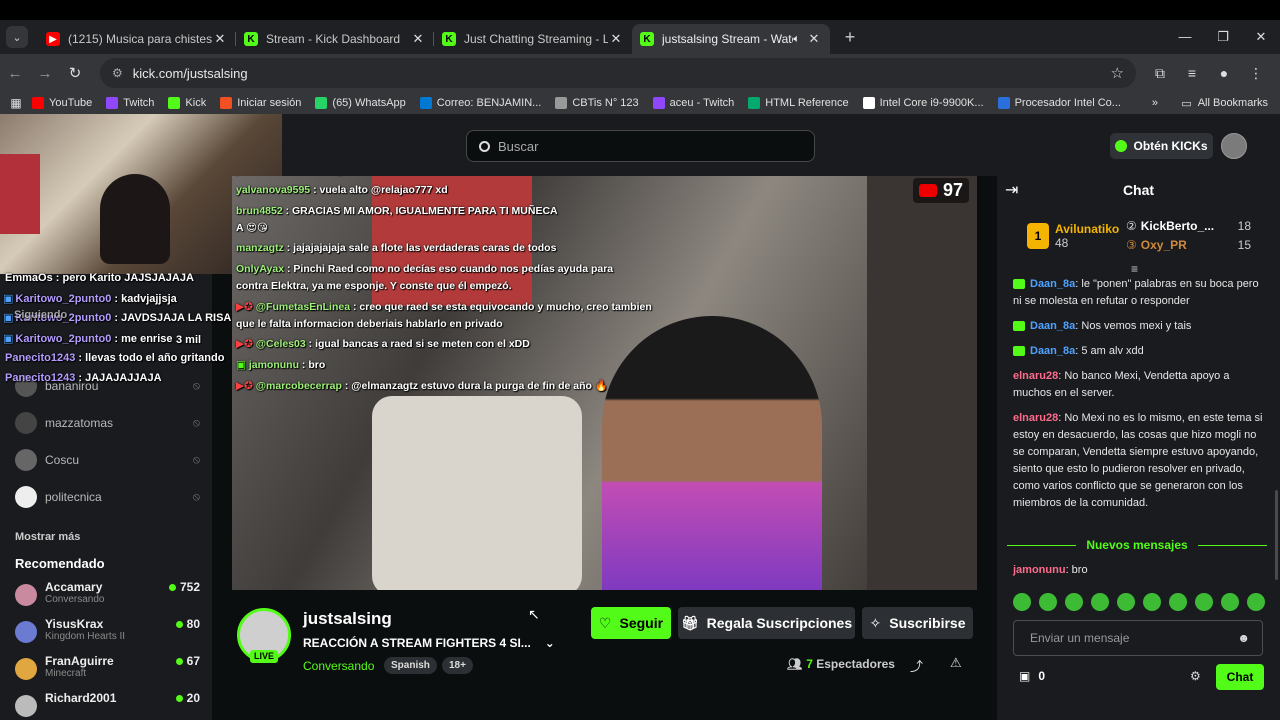  What do you see at coordinates (1240, 677) in the screenshot?
I see `send-chat-button: Chat` at bounding box center [1240, 677].